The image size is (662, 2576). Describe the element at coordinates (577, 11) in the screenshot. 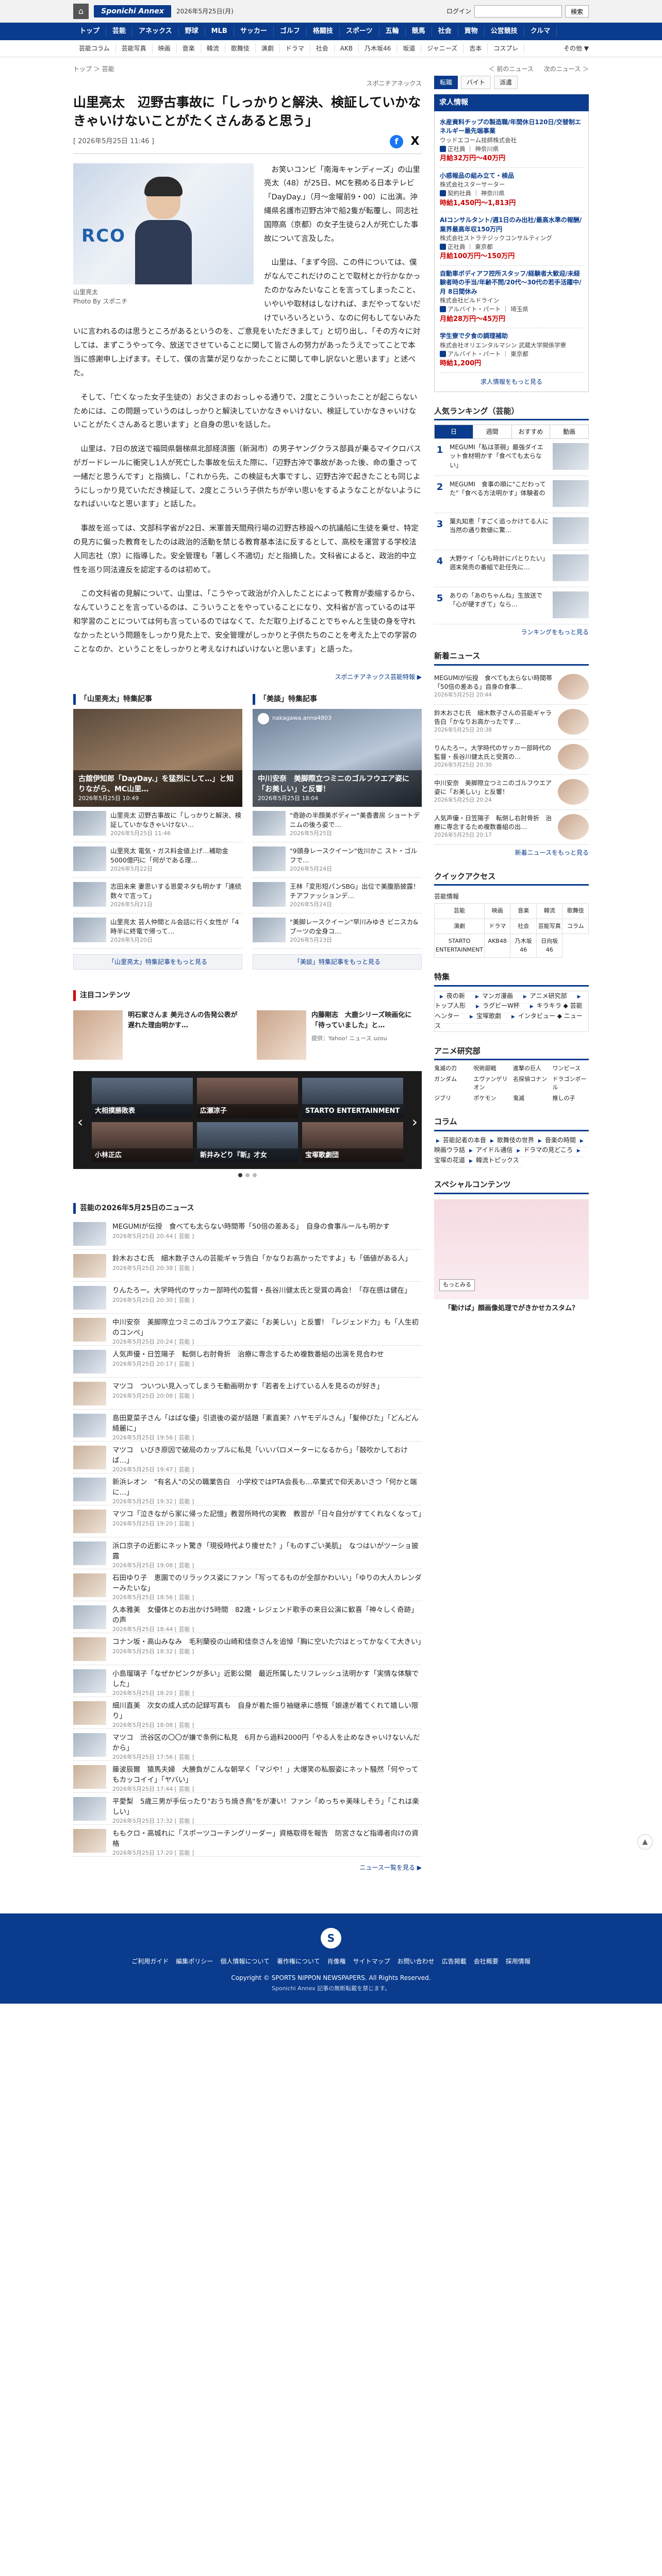

I see `search-button: 検索` at that location.